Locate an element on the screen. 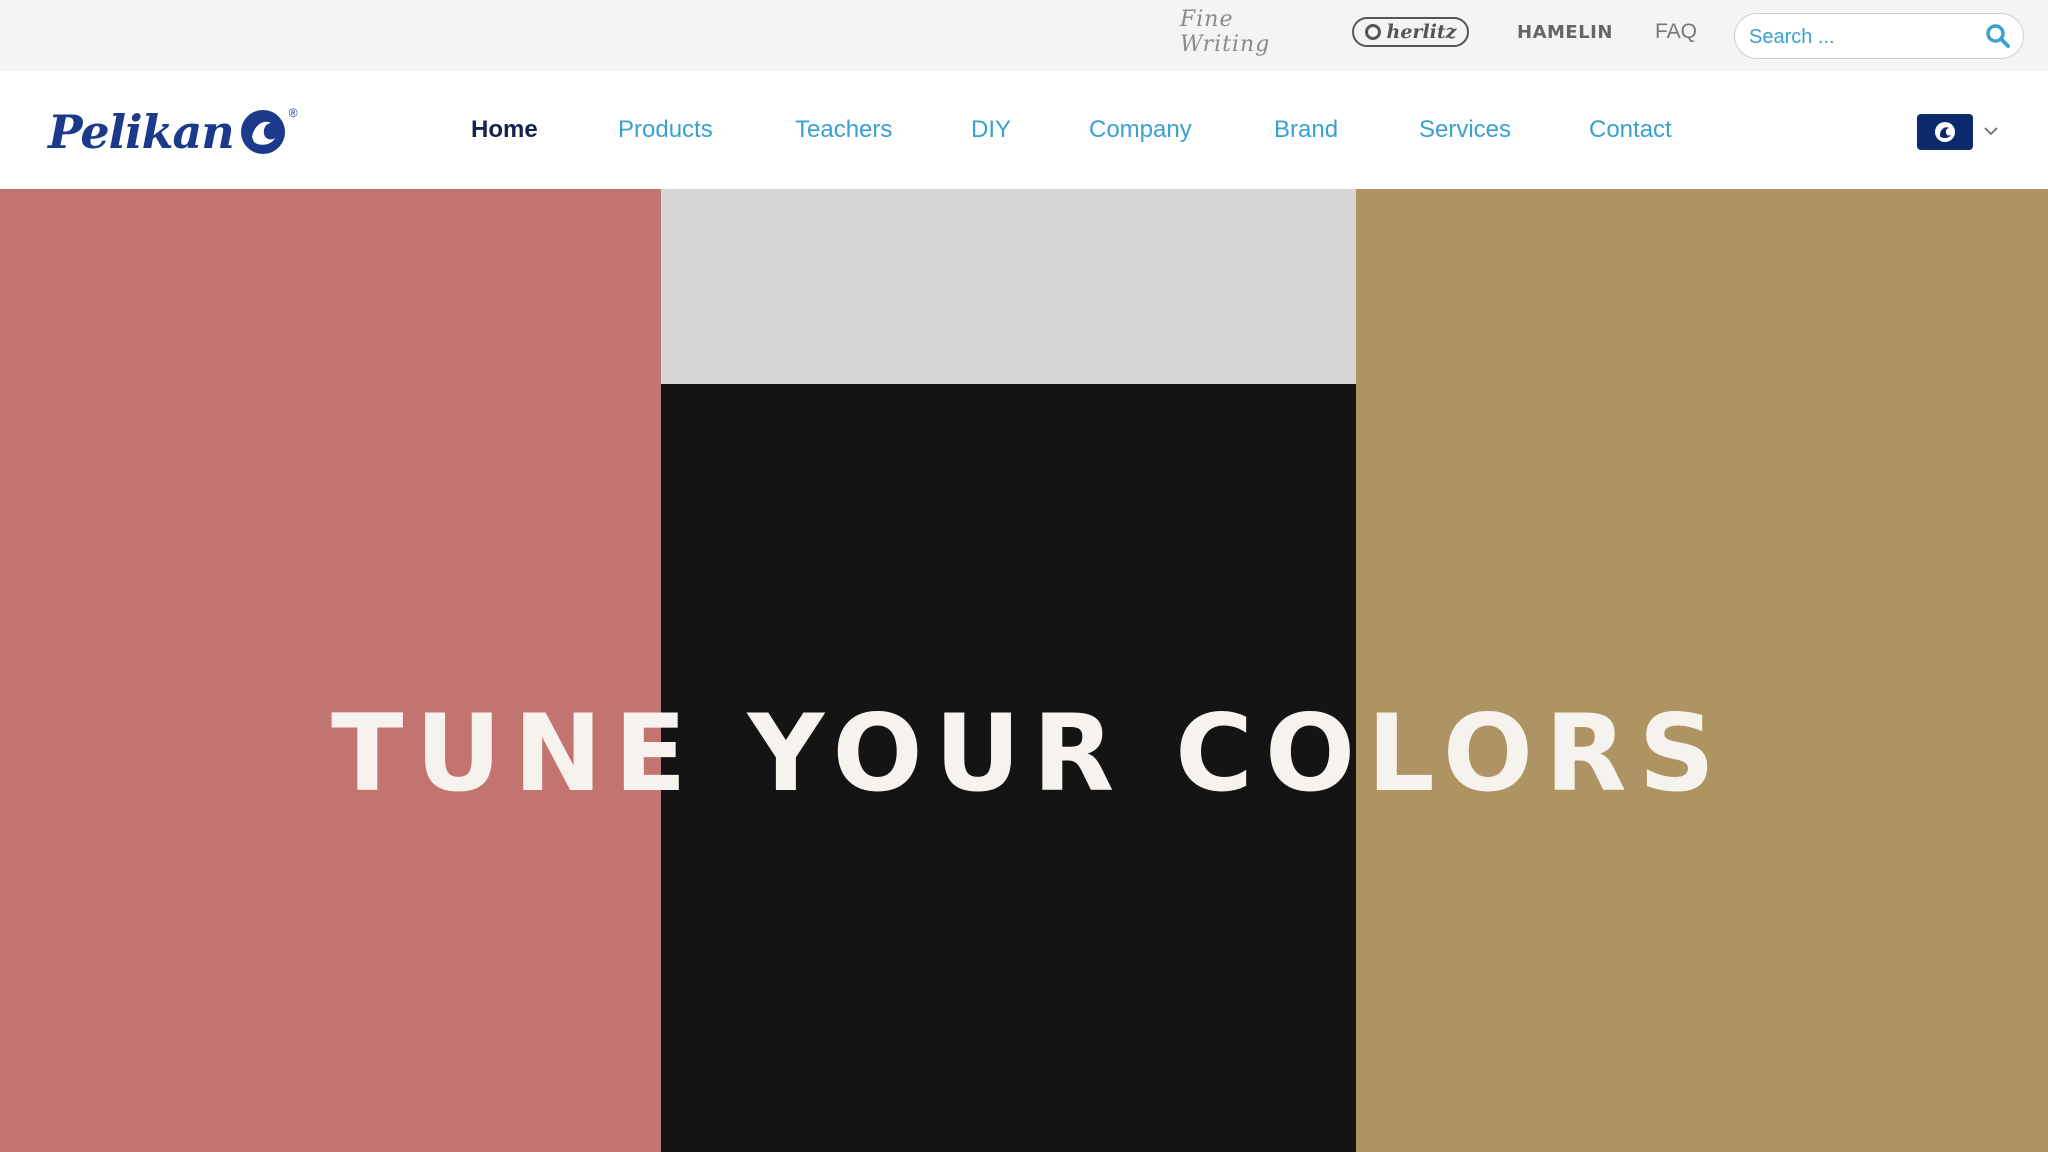 Image resolution: width=2048 pixels, height=1152 pixels. faq-link: FAQ is located at coordinates (1676, 32).